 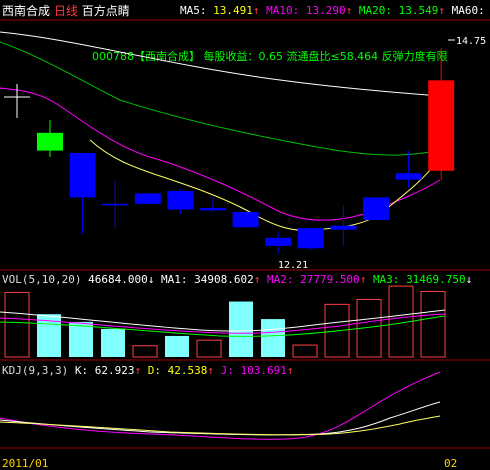 I want to click on kdj-d-line, so click(x=220, y=425).